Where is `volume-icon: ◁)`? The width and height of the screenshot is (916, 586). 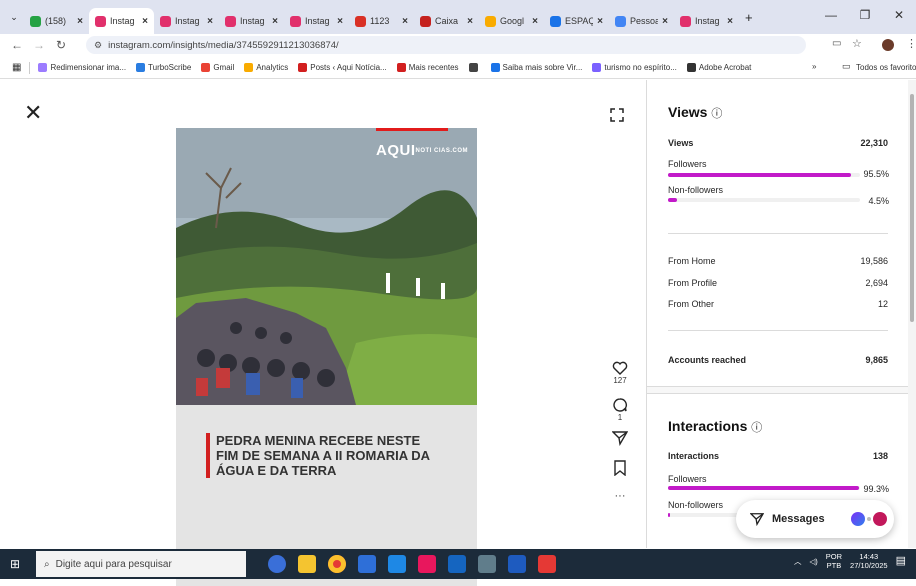 volume-icon: ◁) is located at coordinates (814, 561).